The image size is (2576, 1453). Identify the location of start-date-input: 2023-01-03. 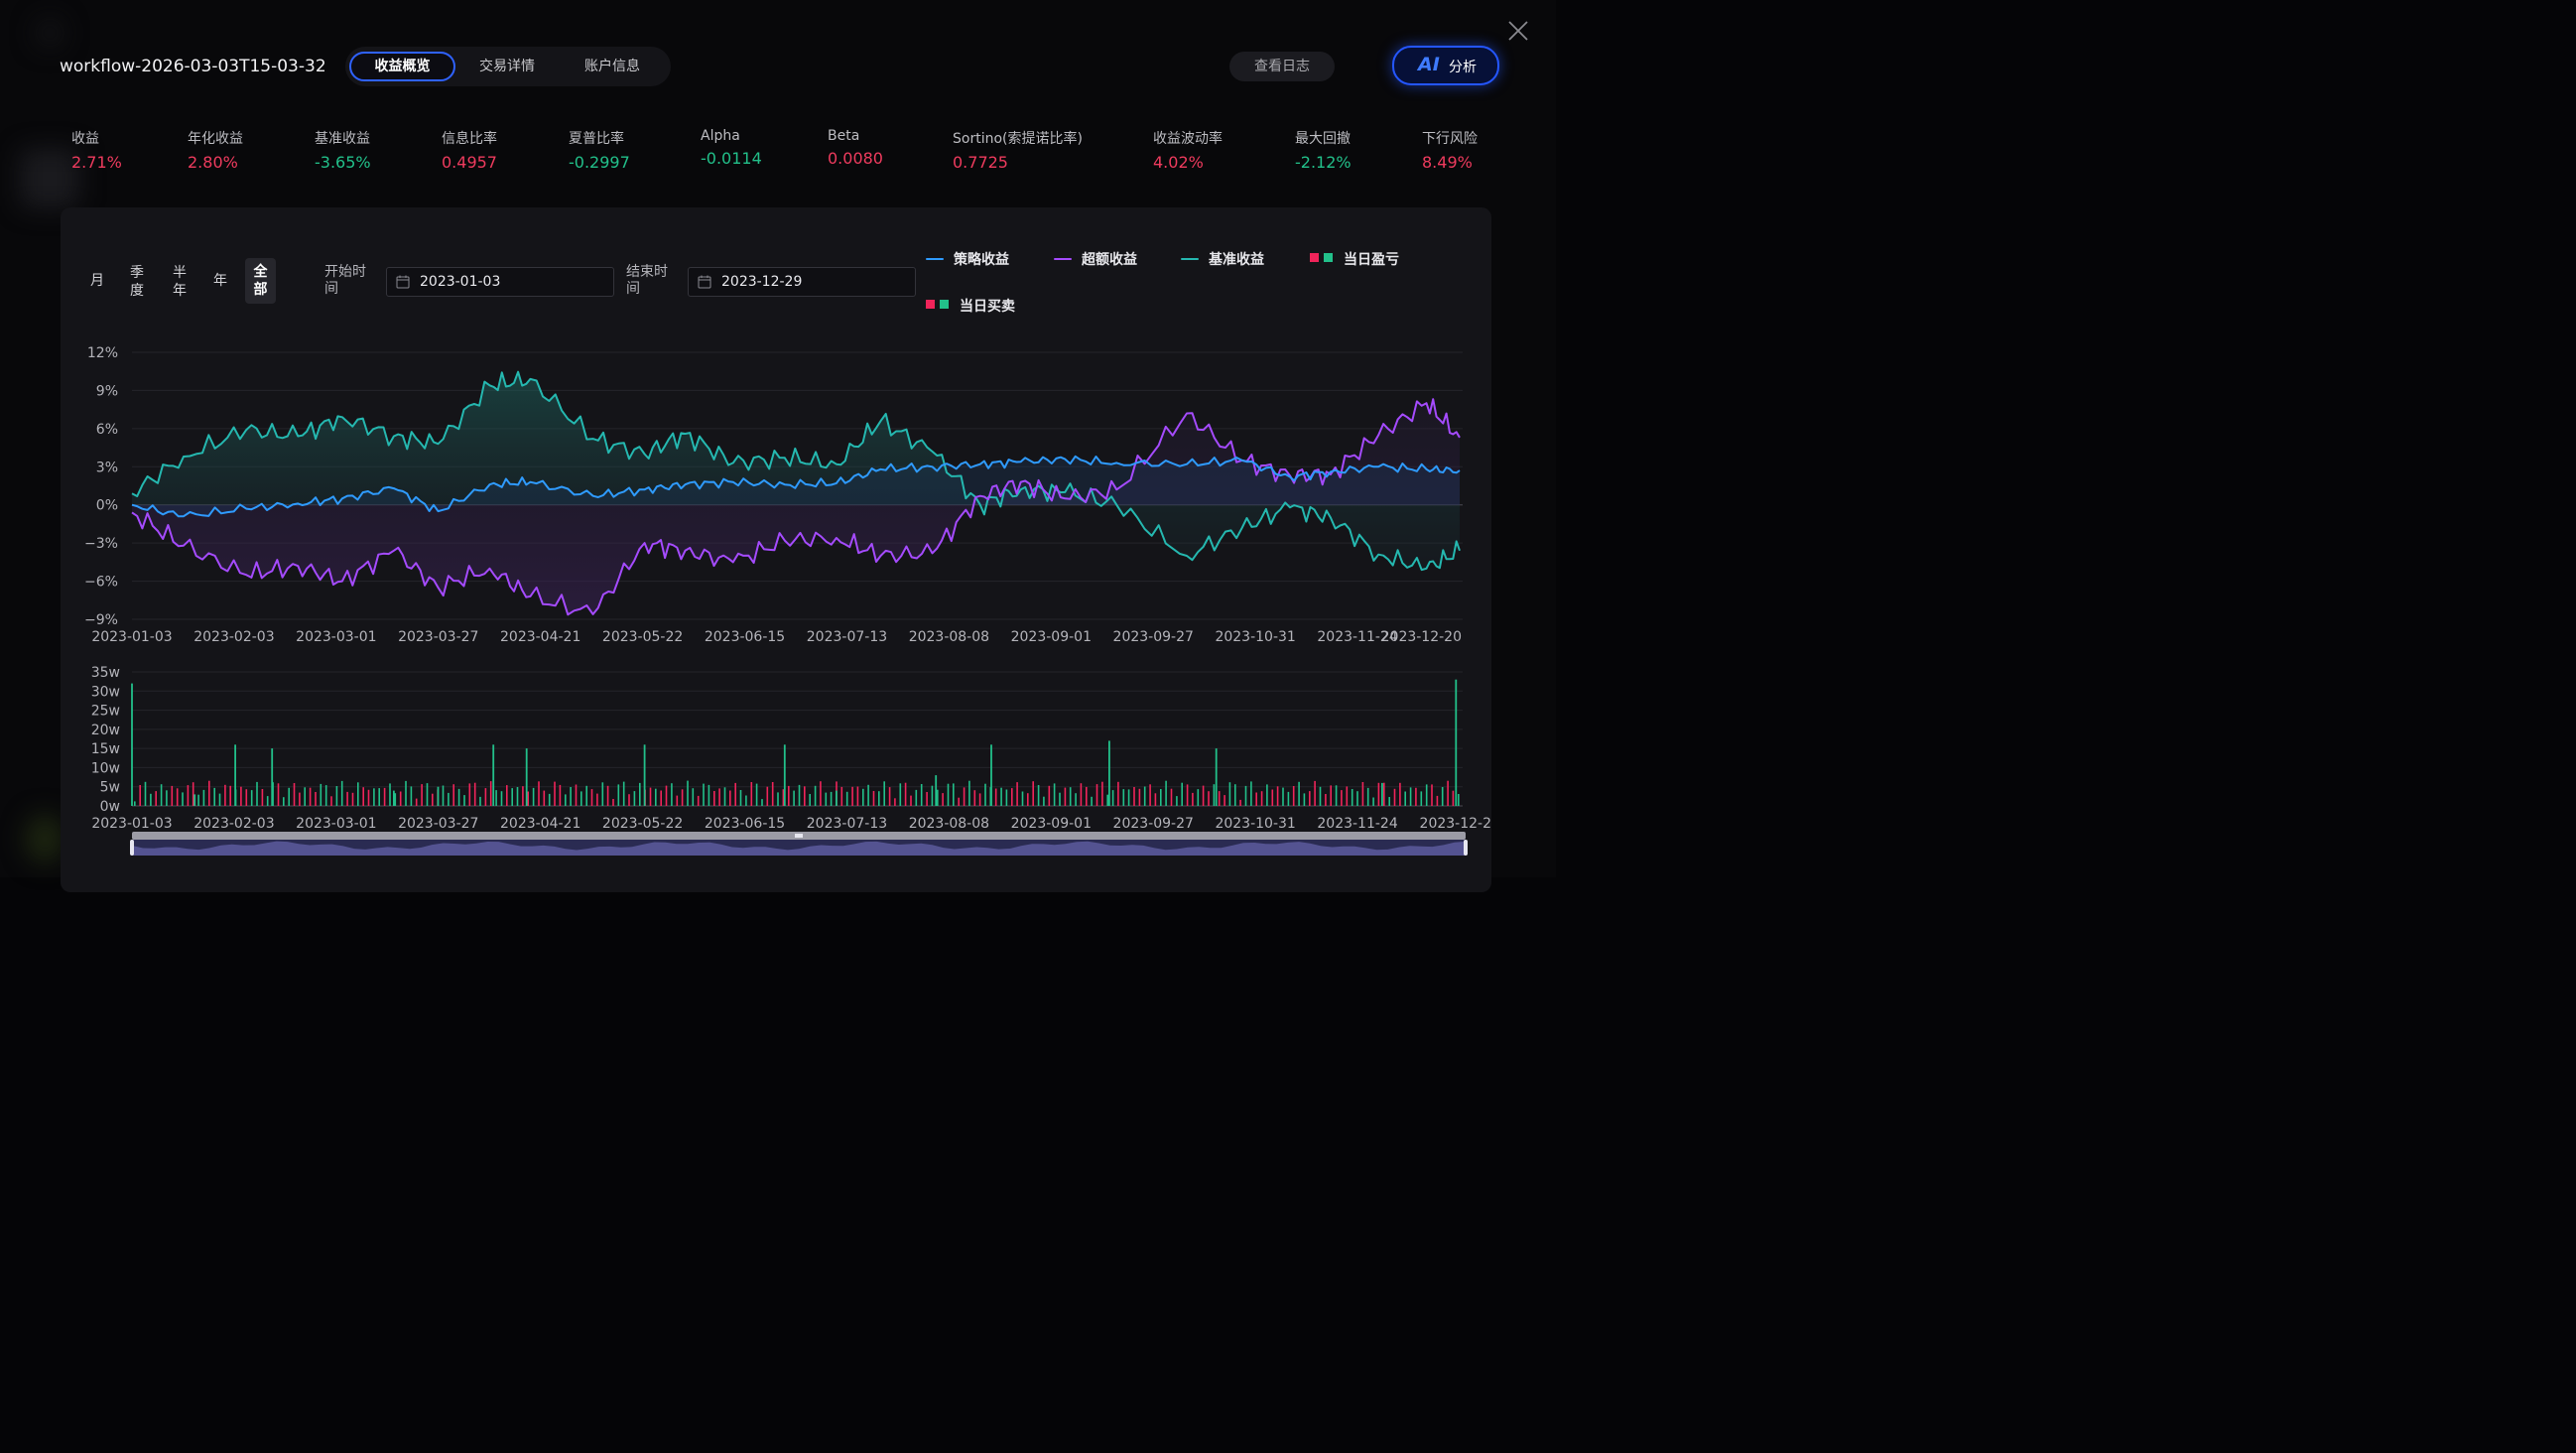
(500, 282).